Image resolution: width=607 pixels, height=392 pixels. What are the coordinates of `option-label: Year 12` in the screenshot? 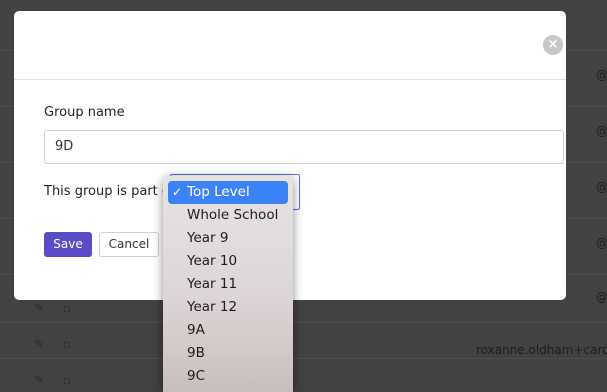 It's located at (212, 307).